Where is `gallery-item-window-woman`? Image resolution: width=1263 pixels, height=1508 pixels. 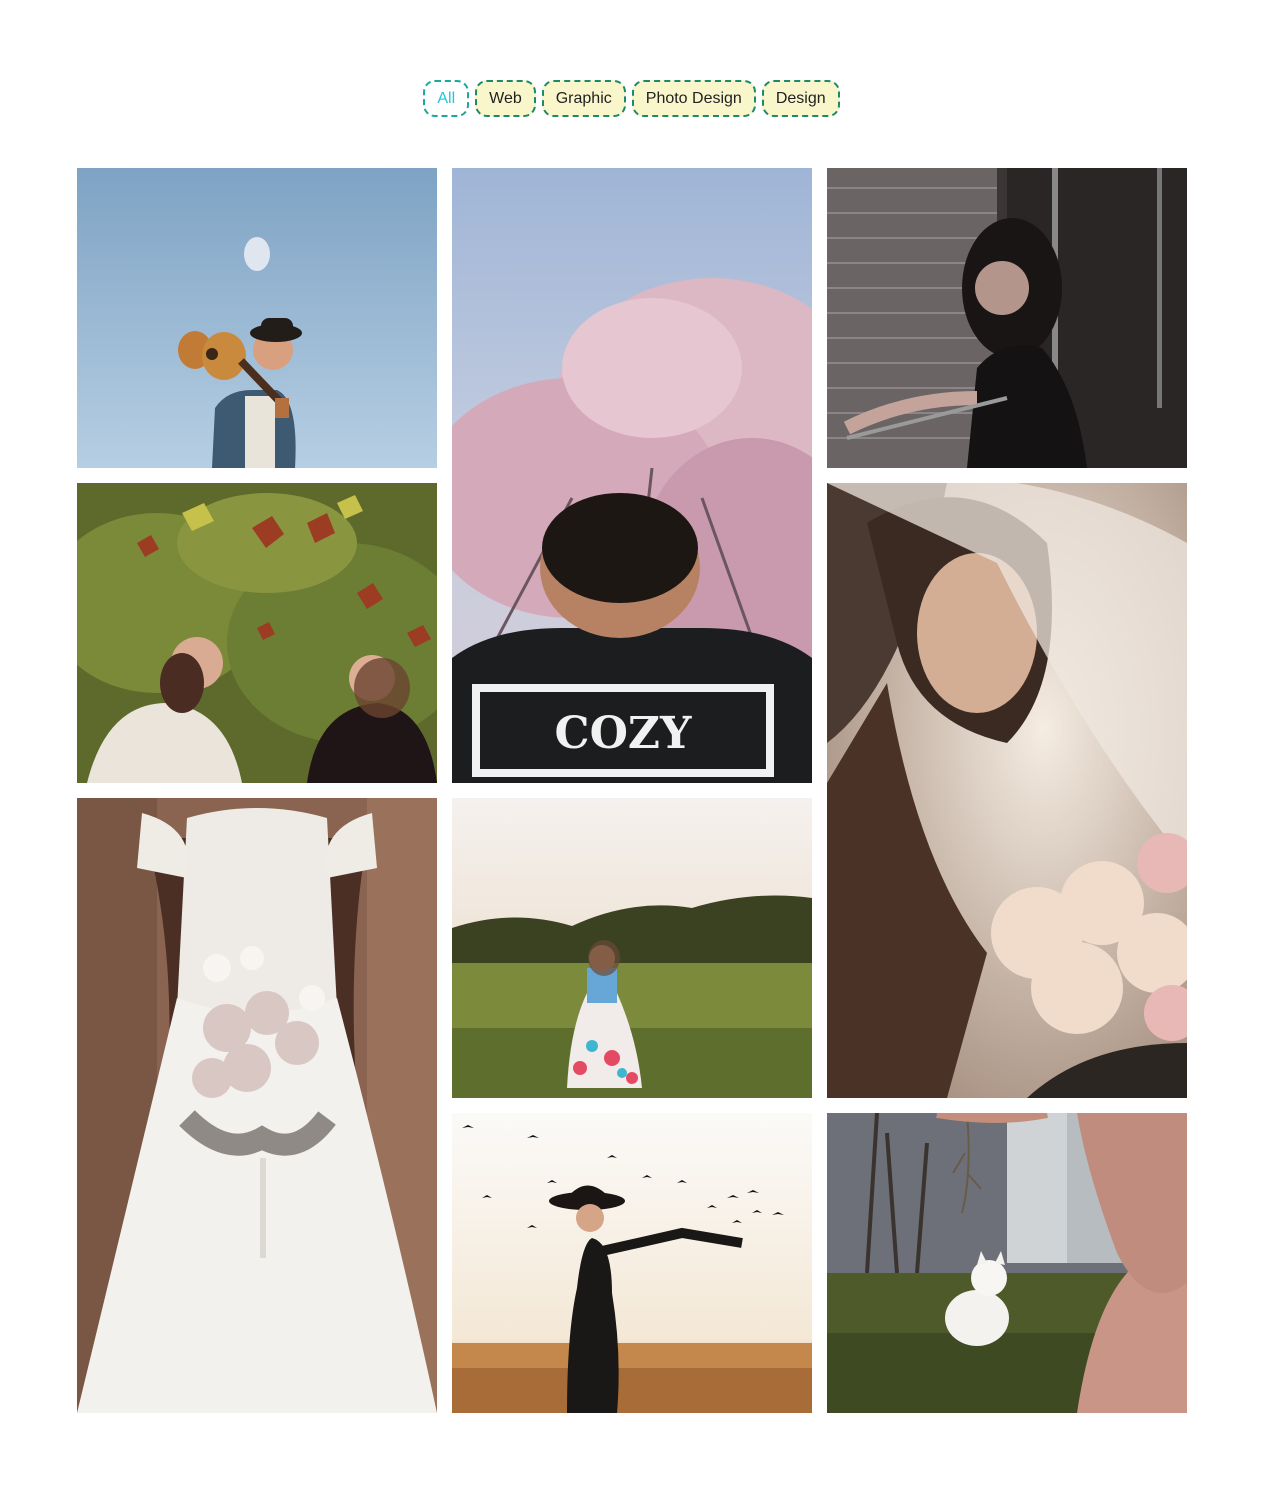
gallery-item-window-woman is located at coordinates (1007, 318).